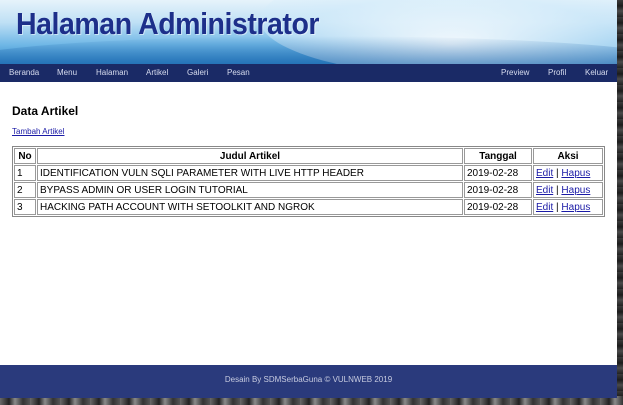 This screenshot has width=623, height=405. Describe the element at coordinates (38, 131) in the screenshot. I see `add-article-link: Tambah Artikel` at that location.